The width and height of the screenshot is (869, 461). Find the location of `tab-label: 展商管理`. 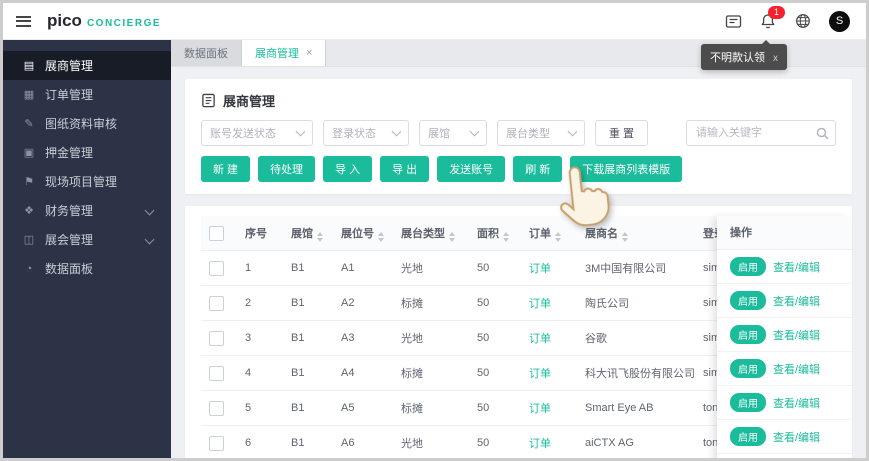

tab-label: 展商管理 is located at coordinates (277, 53).